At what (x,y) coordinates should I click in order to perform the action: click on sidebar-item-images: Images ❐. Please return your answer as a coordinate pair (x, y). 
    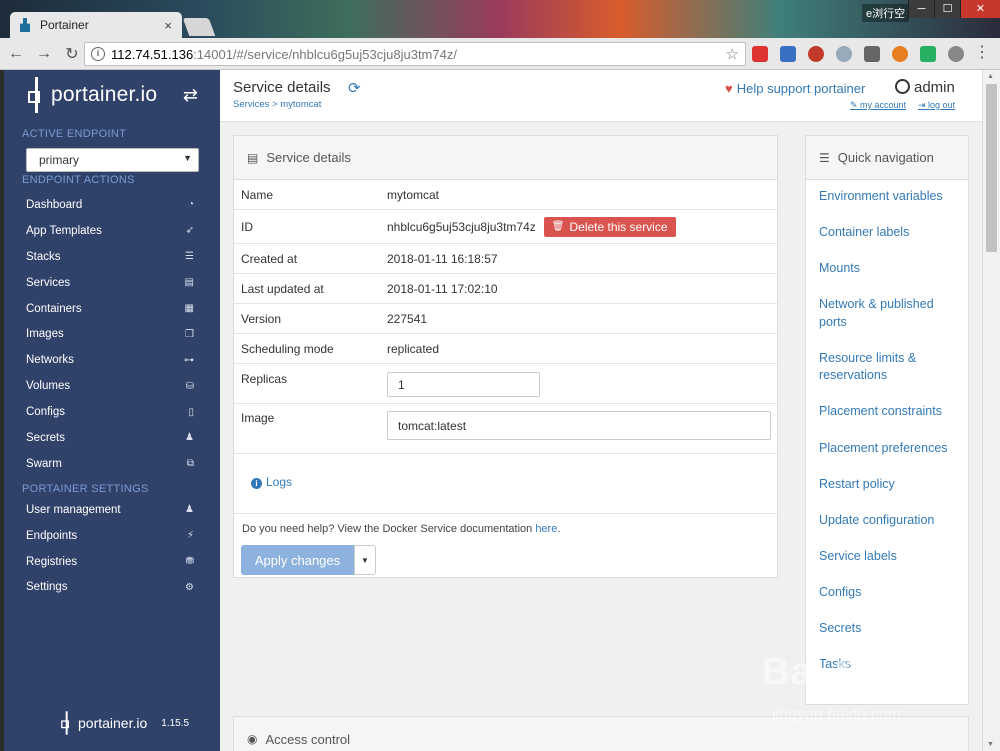
    Looking at the image, I should click on (112, 334).